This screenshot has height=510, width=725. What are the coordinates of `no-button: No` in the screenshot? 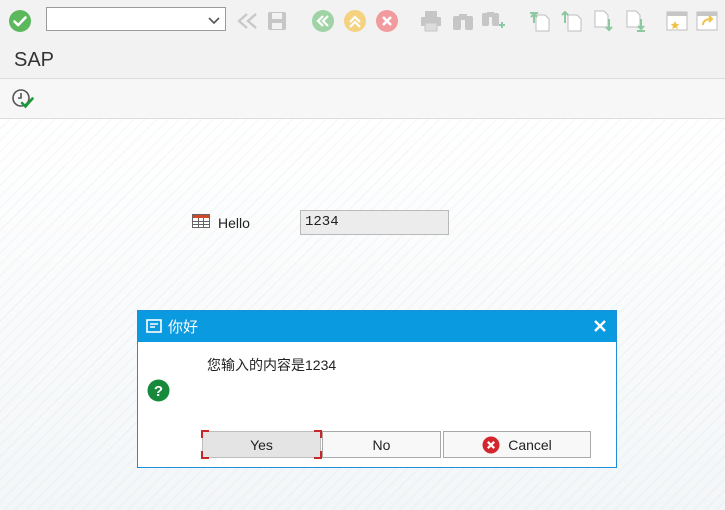 It's located at (381, 444).